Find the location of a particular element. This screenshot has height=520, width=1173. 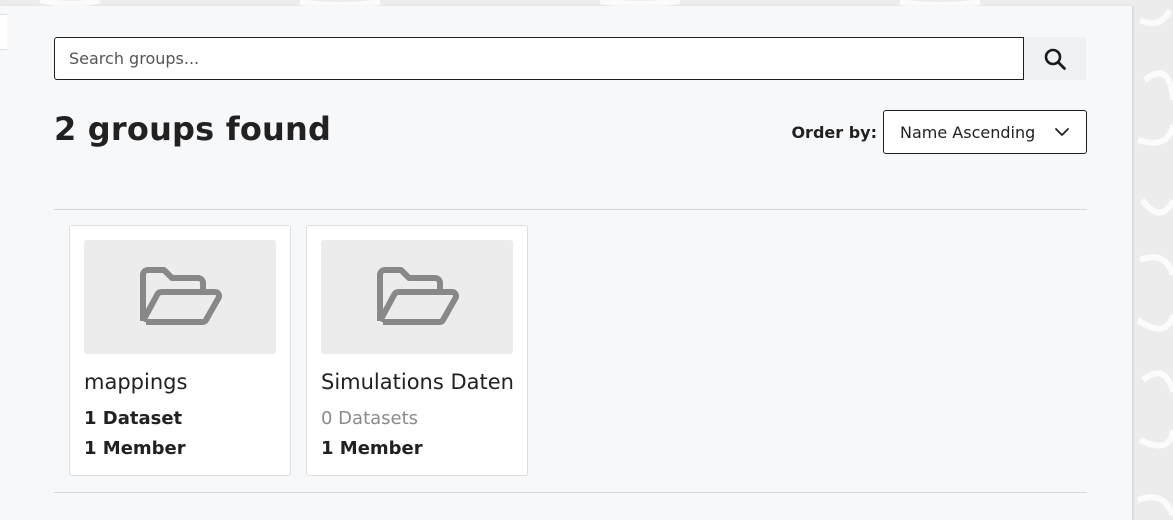

results-count-heading: 2 groups found is located at coordinates (193, 129).